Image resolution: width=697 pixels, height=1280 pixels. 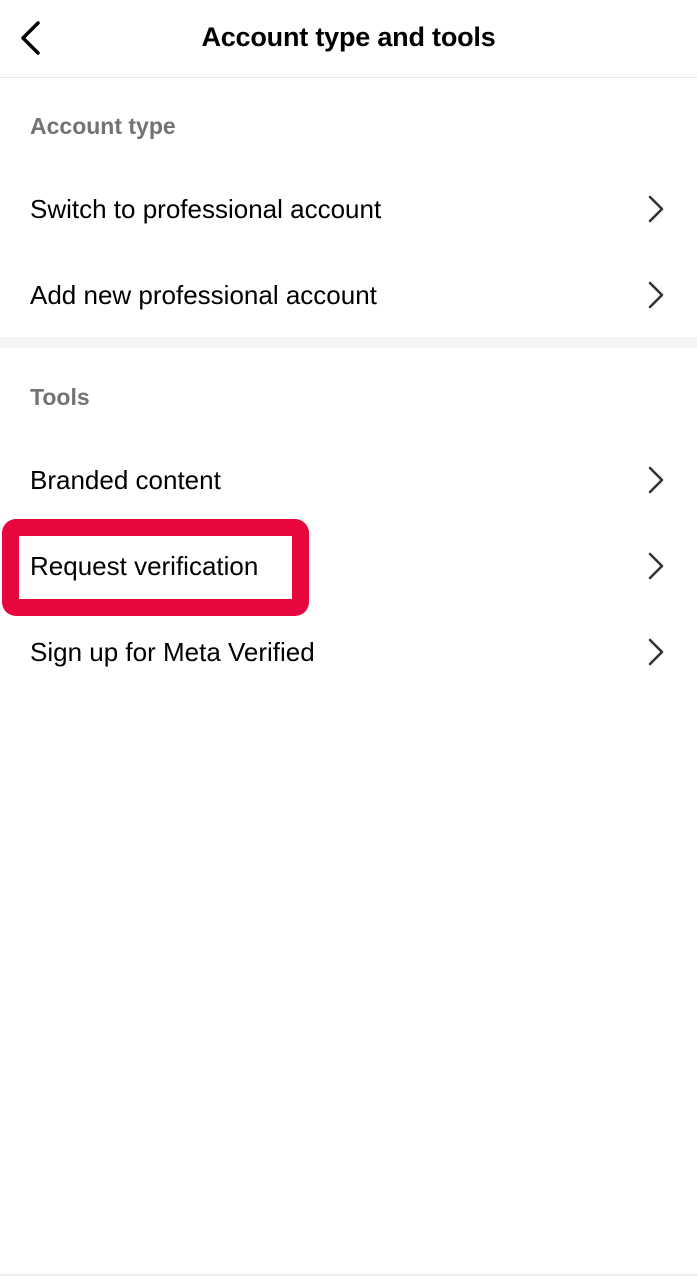 I want to click on row-request-verification: Request verification, so click(x=348, y=566).